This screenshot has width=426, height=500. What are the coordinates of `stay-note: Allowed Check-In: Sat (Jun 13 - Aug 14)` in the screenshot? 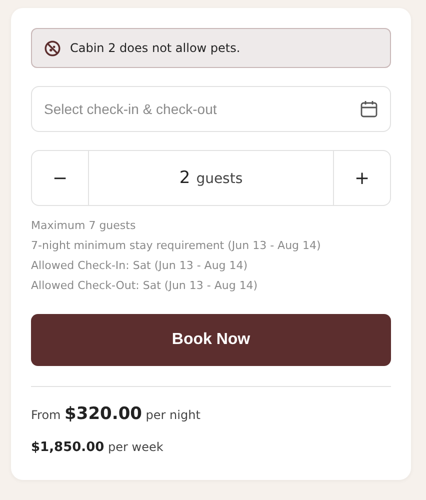 It's located at (140, 266).